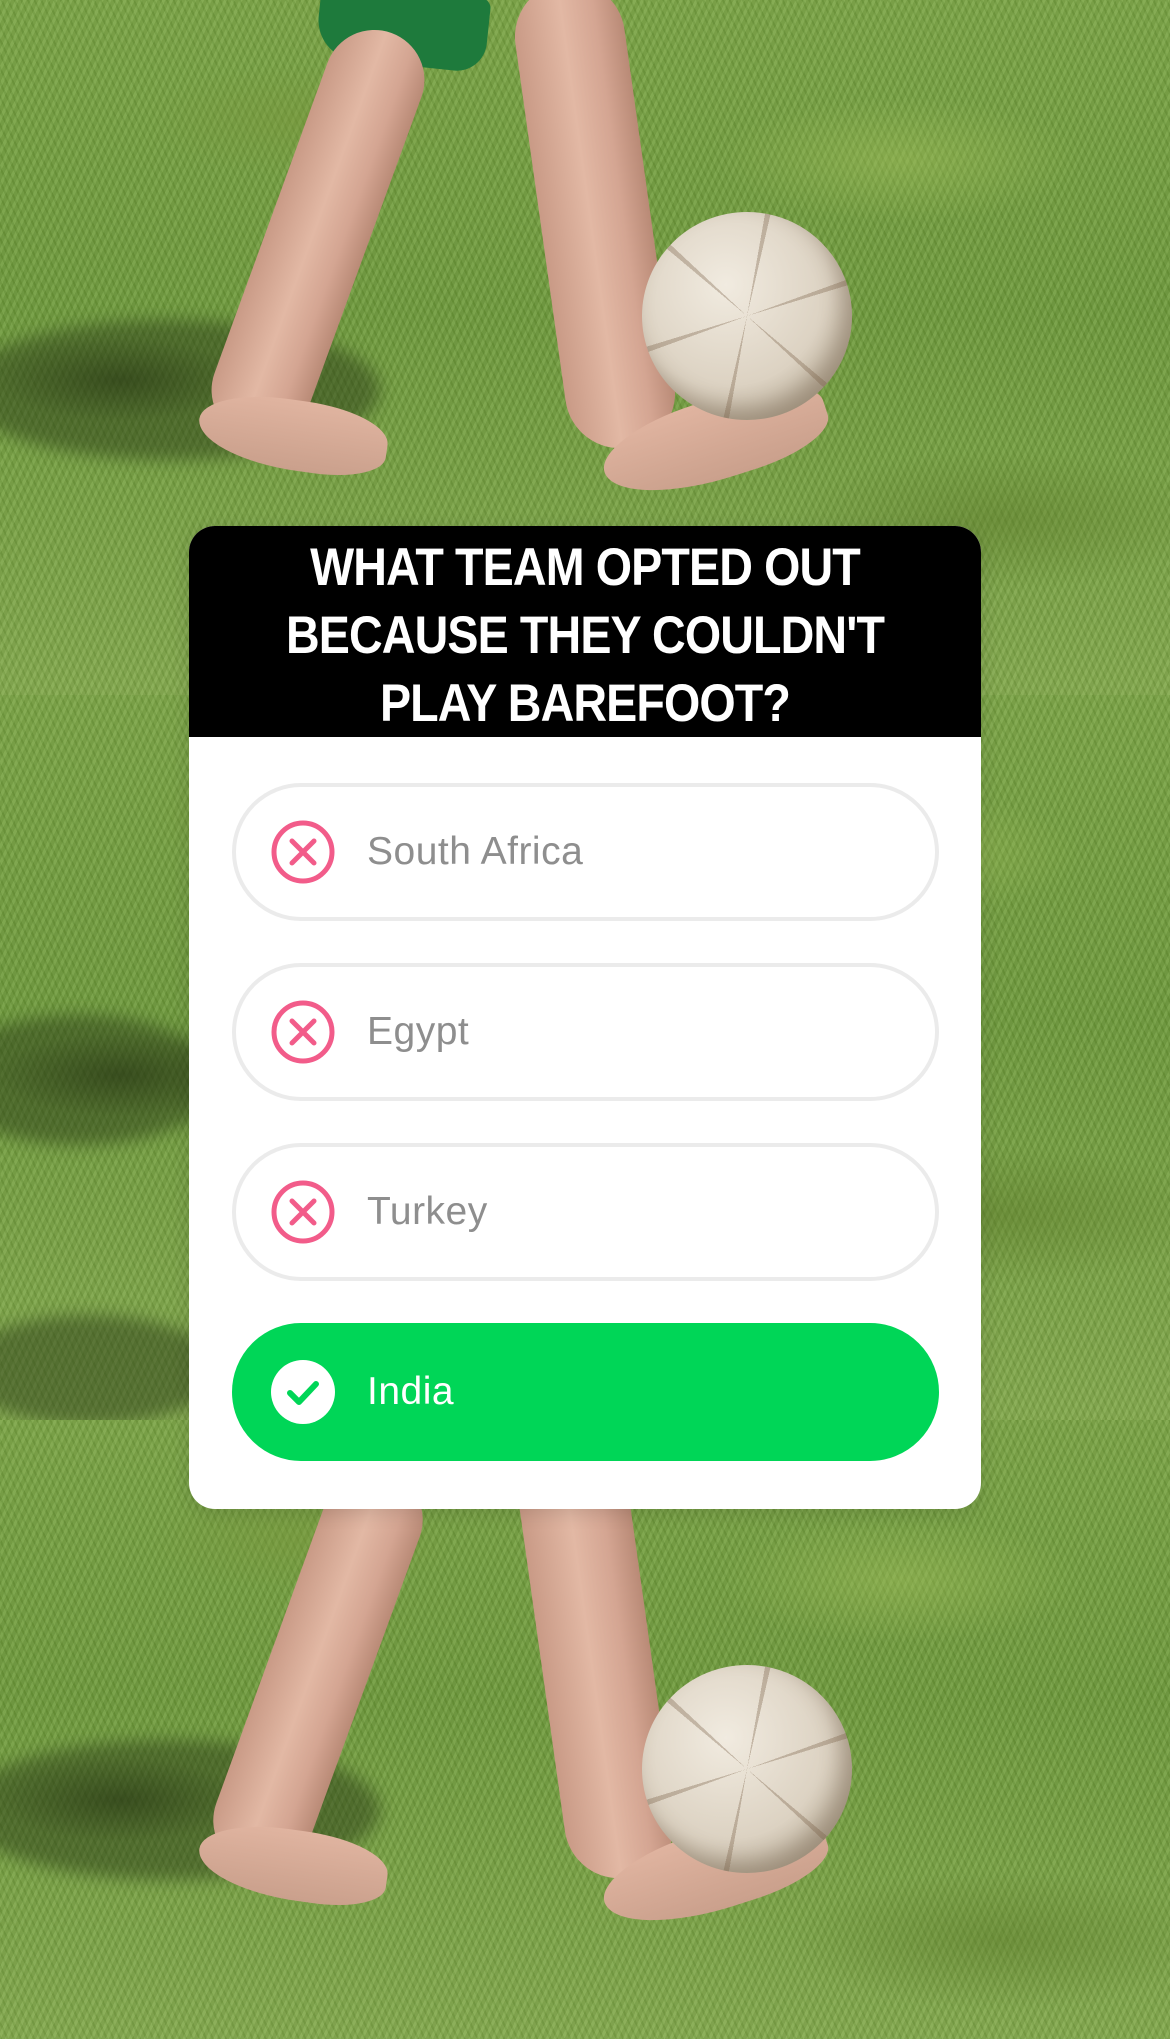 The height and width of the screenshot is (2039, 1170). I want to click on option-egypt: Egypt, so click(585, 1032).